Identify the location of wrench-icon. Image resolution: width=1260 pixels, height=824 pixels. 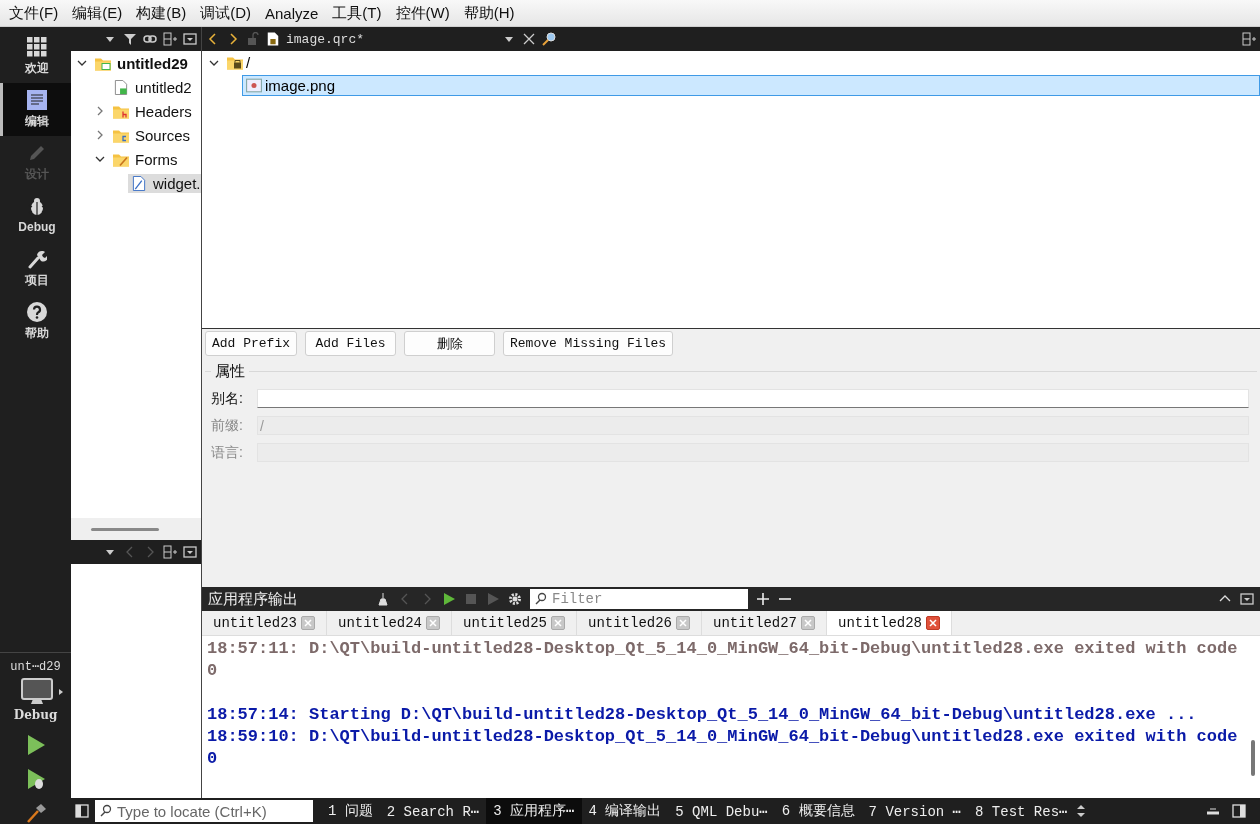
(37, 258).